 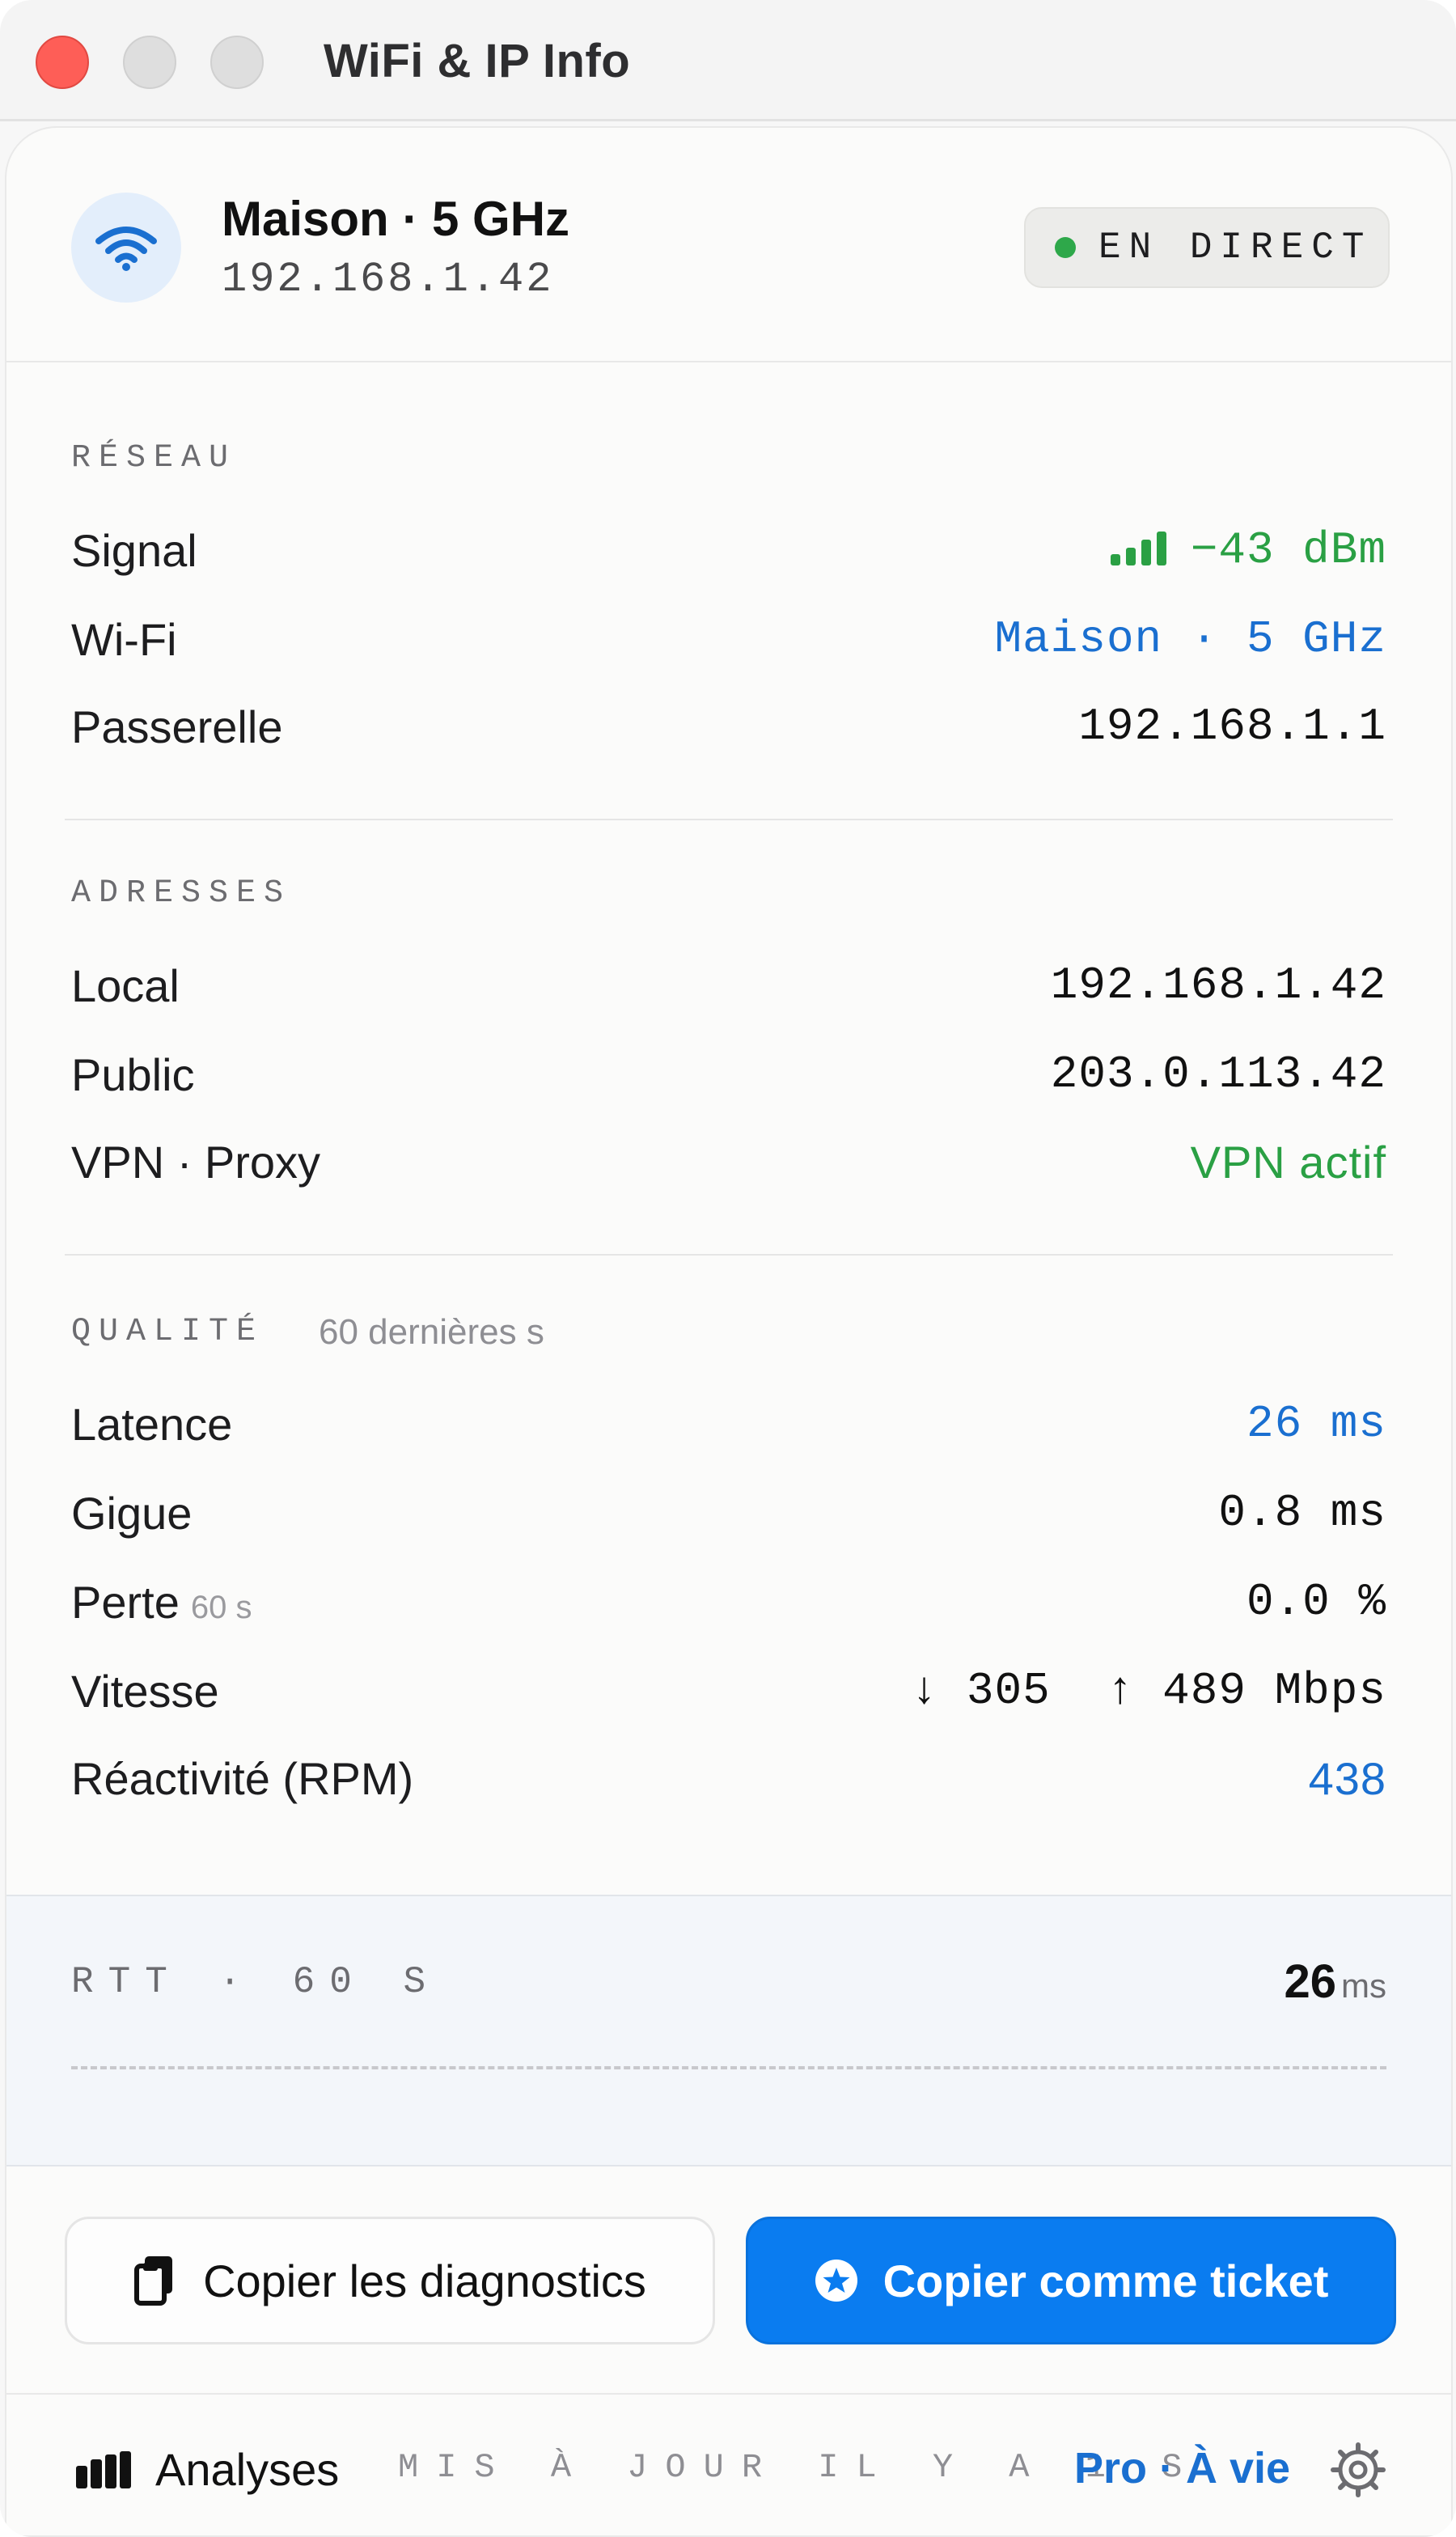 I want to click on row-value: 192.168.1.42, so click(x=1218, y=985).